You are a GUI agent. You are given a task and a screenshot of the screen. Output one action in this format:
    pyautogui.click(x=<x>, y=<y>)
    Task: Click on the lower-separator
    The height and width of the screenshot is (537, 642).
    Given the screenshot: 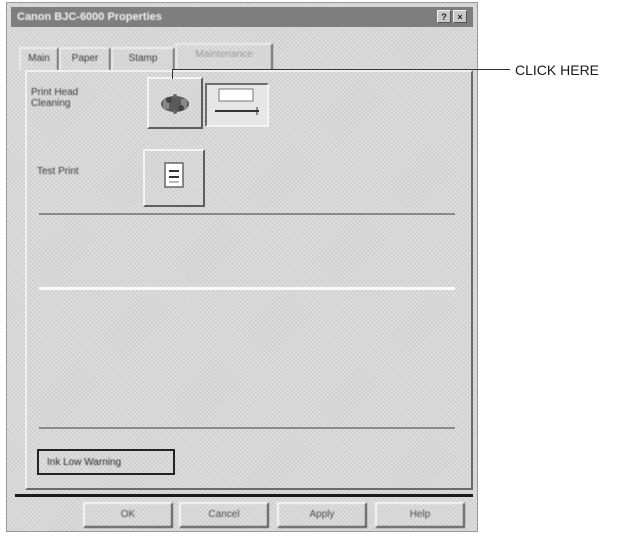 What is the action you would take?
    pyautogui.click(x=247, y=428)
    